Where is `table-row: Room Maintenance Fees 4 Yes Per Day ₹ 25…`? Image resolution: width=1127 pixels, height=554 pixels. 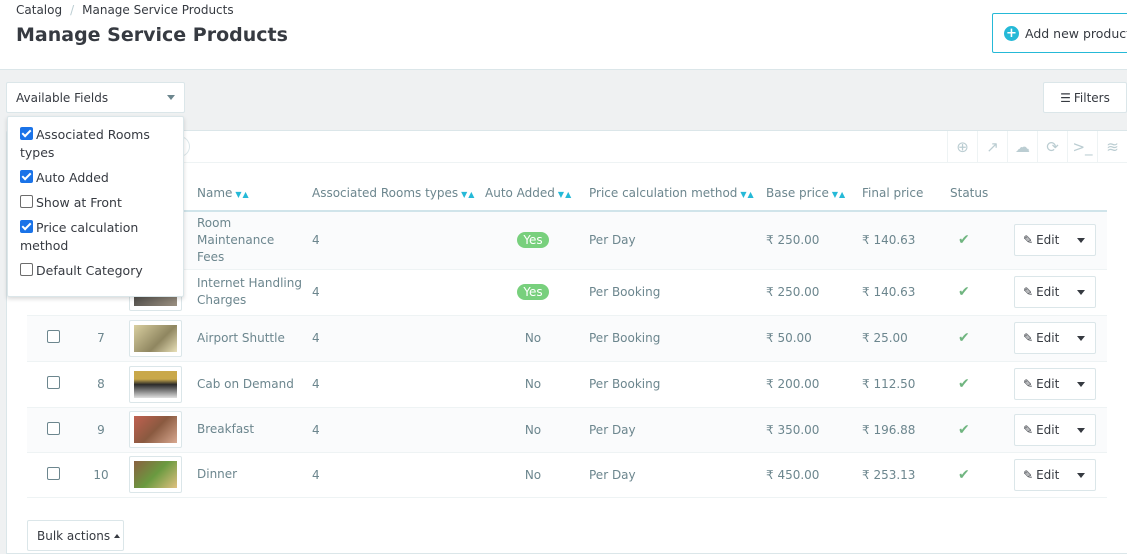 table-row: Room Maintenance Fees 4 Yes Per Day ₹ 25… is located at coordinates (567, 240).